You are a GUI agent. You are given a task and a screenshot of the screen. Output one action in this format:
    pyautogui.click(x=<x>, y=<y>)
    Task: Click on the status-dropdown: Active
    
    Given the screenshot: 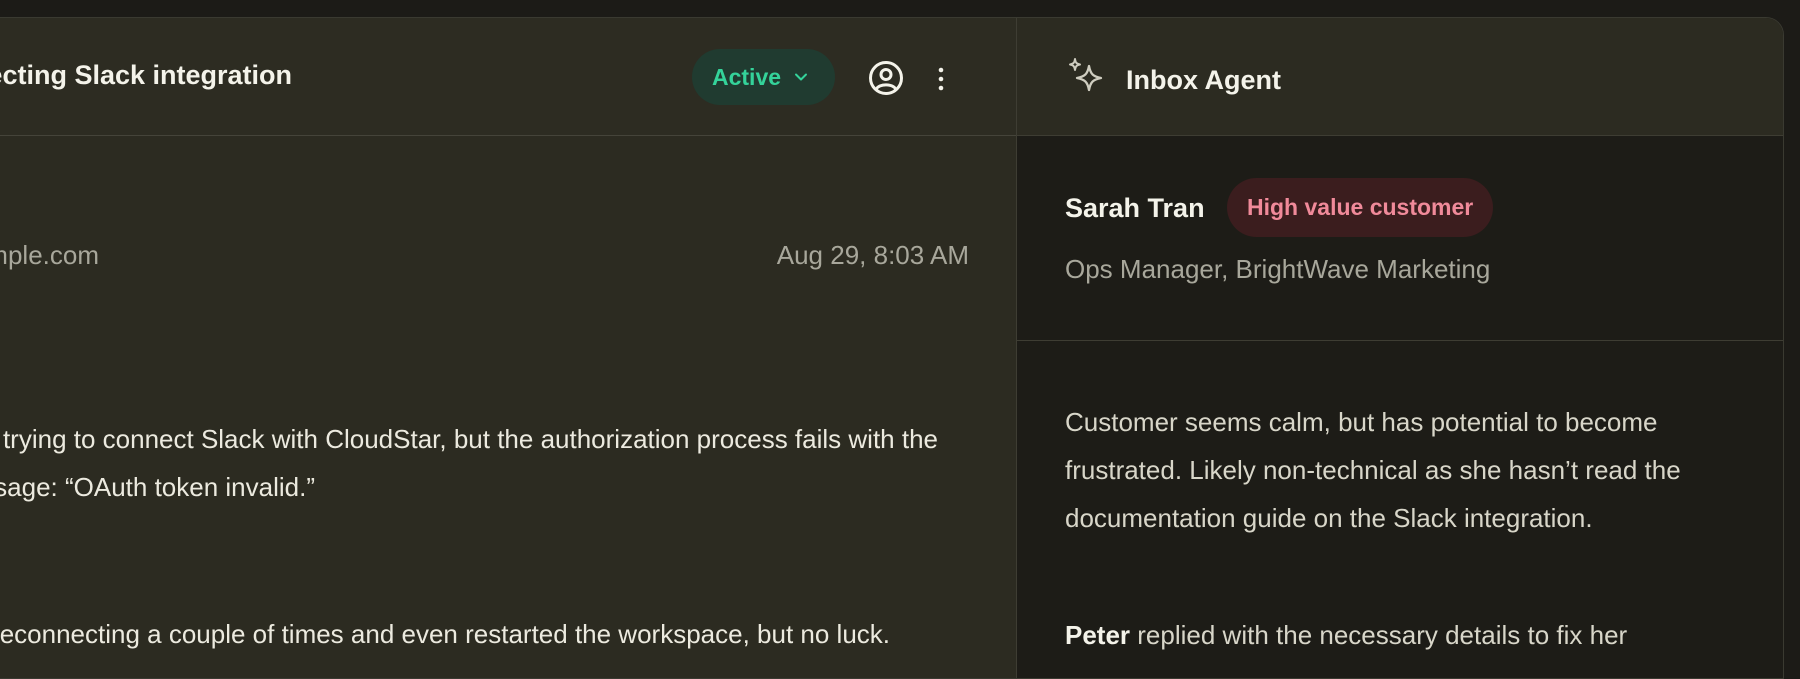 What is the action you would take?
    pyautogui.click(x=763, y=77)
    